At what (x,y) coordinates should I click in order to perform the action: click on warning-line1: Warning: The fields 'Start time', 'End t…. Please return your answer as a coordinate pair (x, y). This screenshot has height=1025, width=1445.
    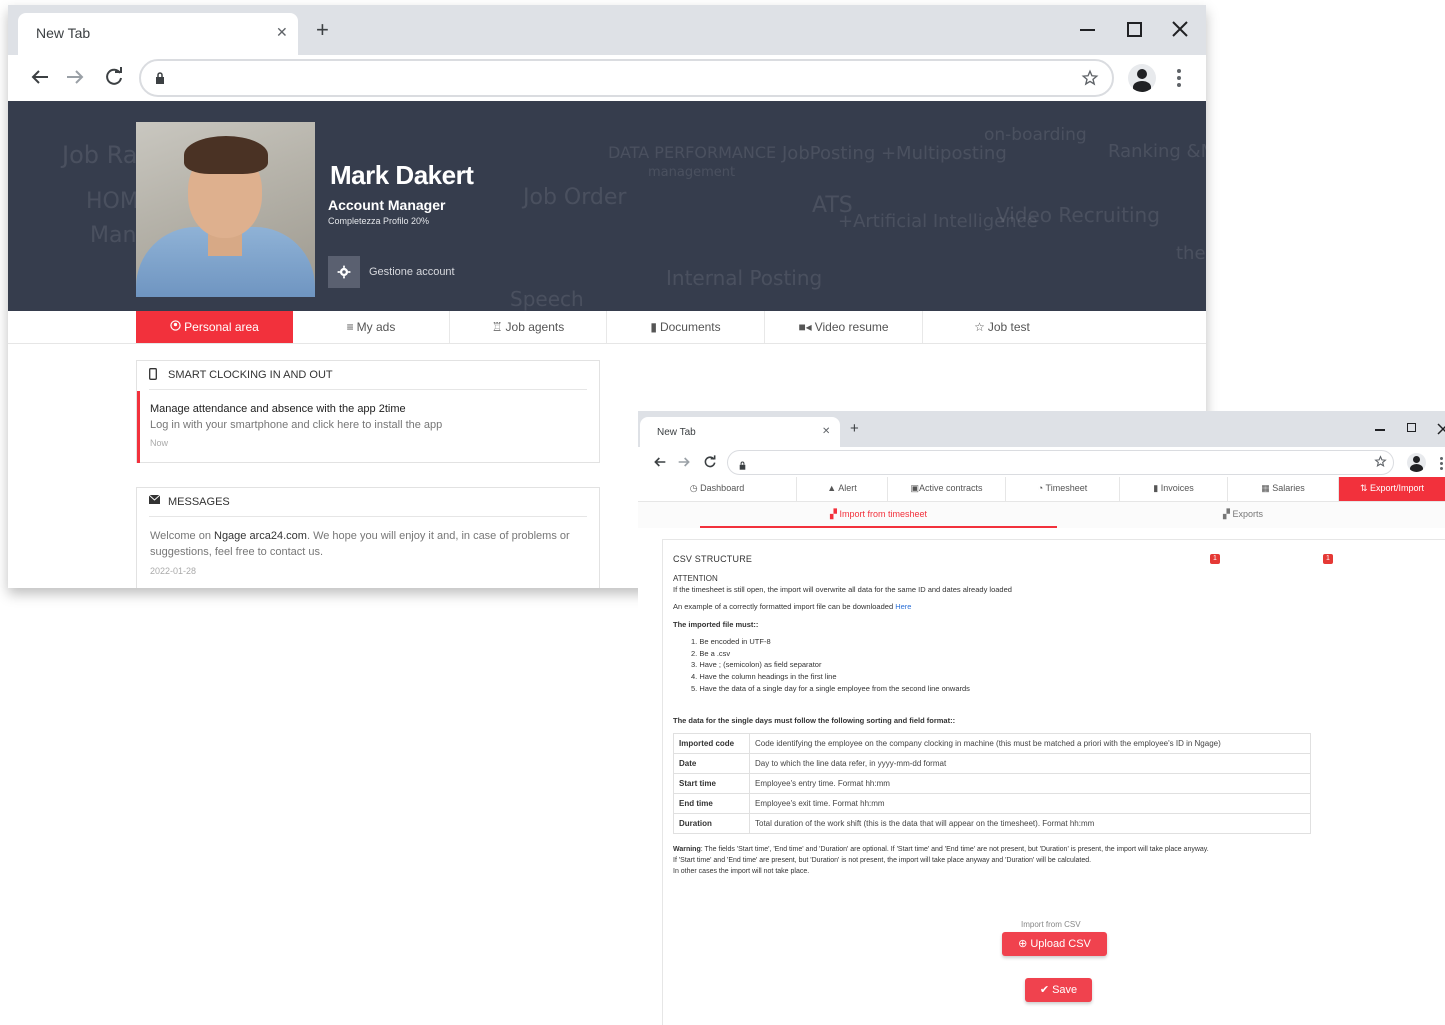
    Looking at the image, I should click on (941, 849).